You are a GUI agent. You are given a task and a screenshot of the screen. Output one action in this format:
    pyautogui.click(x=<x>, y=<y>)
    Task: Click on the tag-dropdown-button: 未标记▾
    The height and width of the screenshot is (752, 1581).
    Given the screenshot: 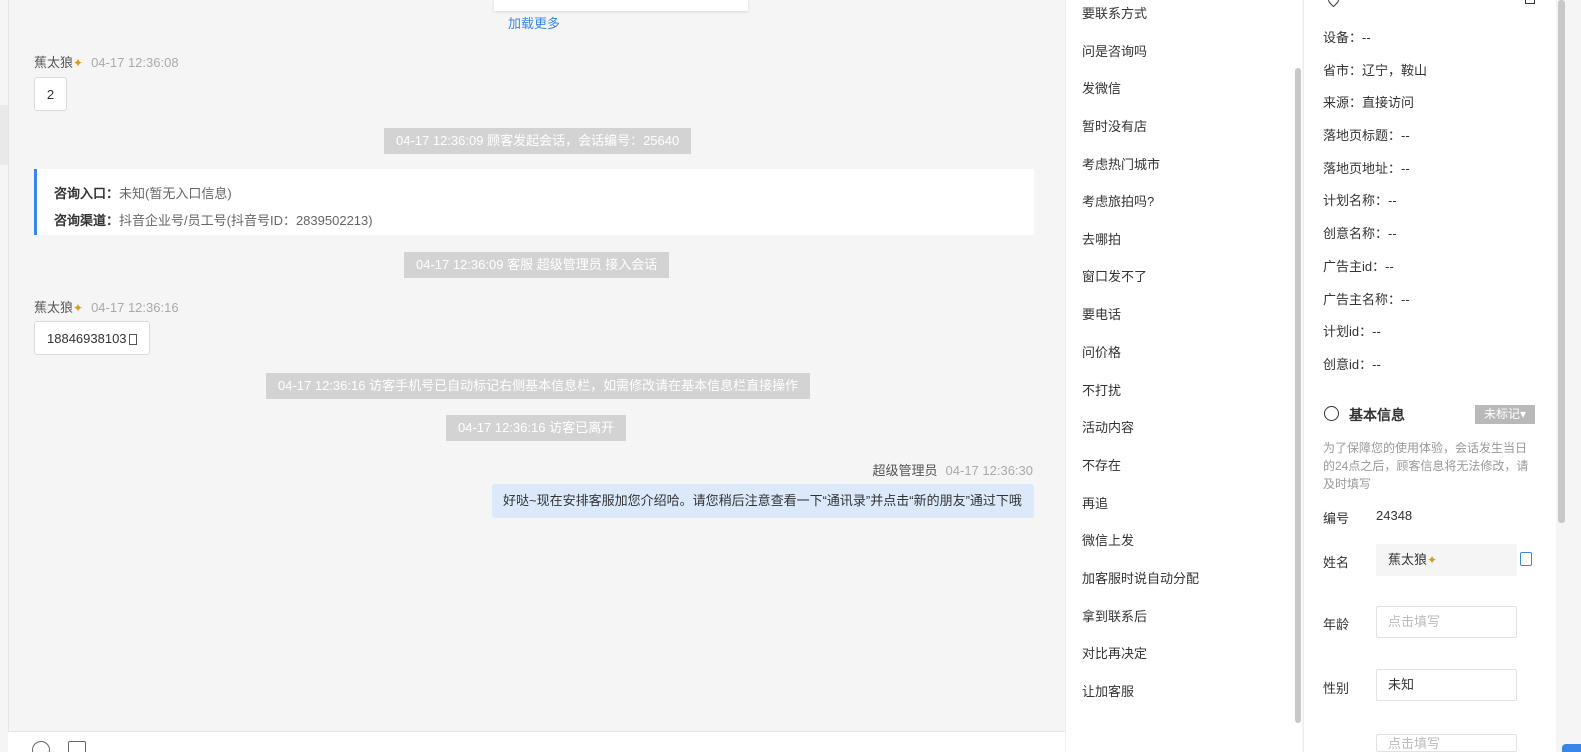 What is the action you would take?
    pyautogui.click(x=1505, y=414)
    